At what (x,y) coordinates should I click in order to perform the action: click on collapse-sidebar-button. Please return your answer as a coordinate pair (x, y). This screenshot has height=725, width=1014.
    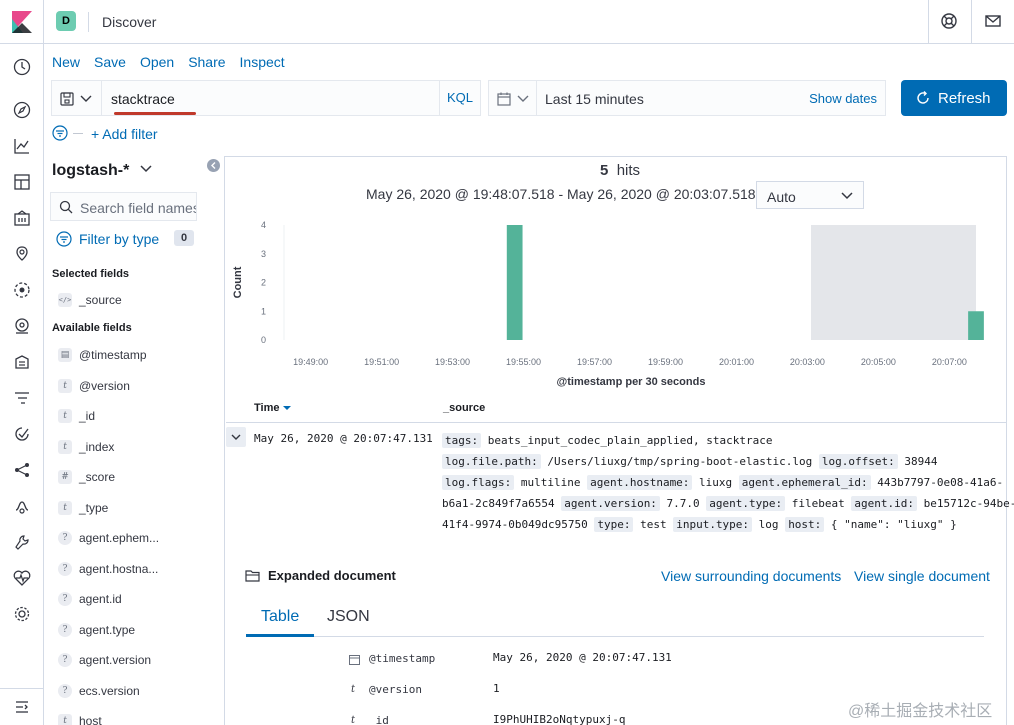
    Looking at the image, I should click on (213, 165).